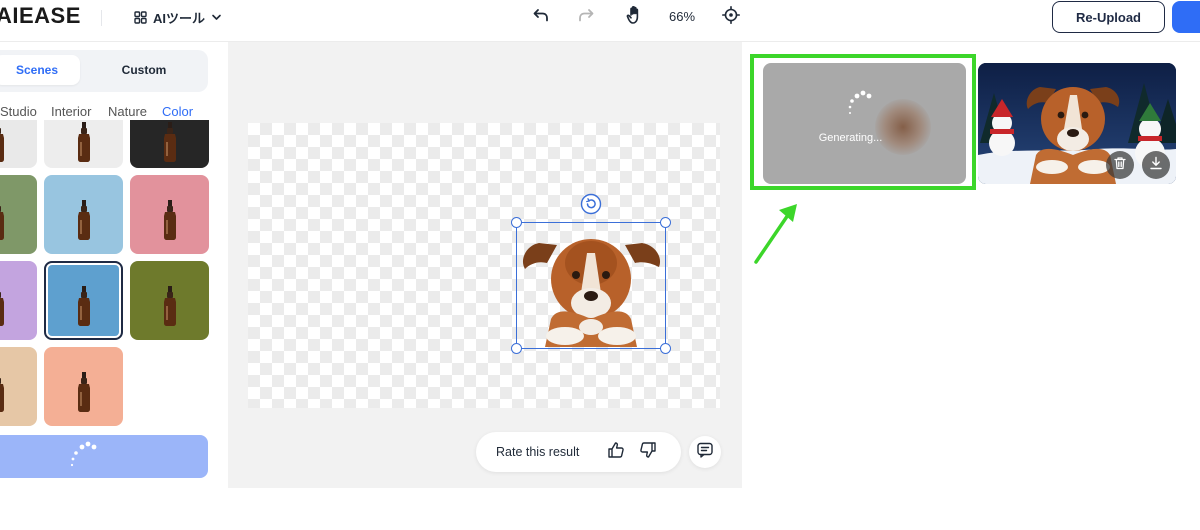  I want to click on category-nature: Nature, so click(127, 111).